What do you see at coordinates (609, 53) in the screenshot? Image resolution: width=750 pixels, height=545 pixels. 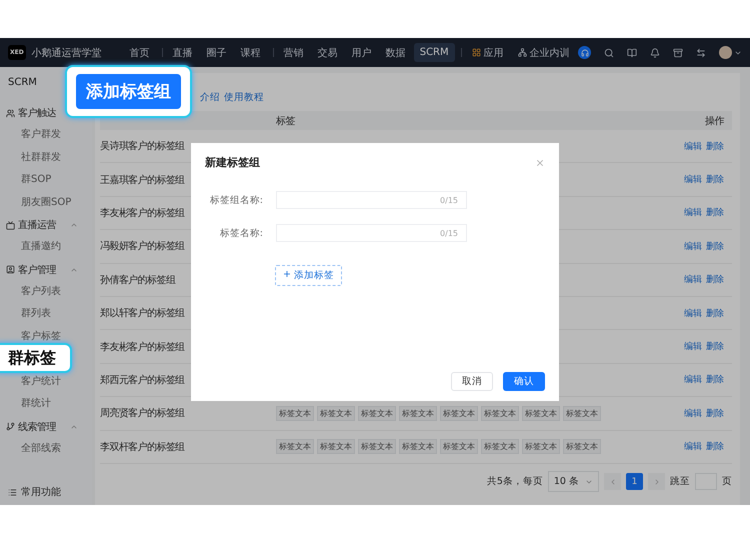 I see `search-icon` at bounding box center [609, 53].